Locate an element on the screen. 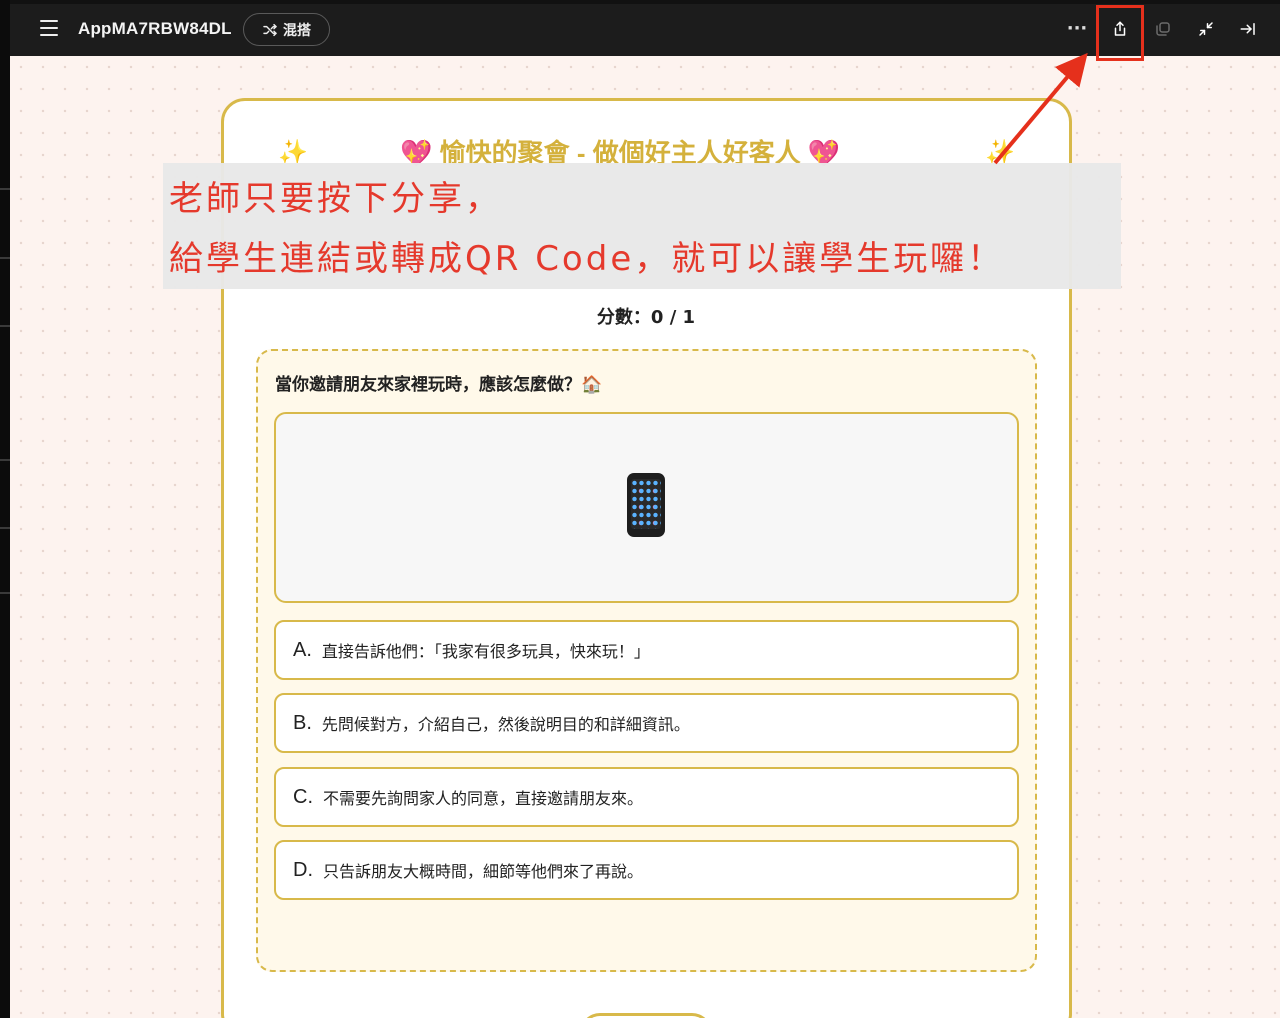  share-highlight-box is located at coordinates (1120, 33).